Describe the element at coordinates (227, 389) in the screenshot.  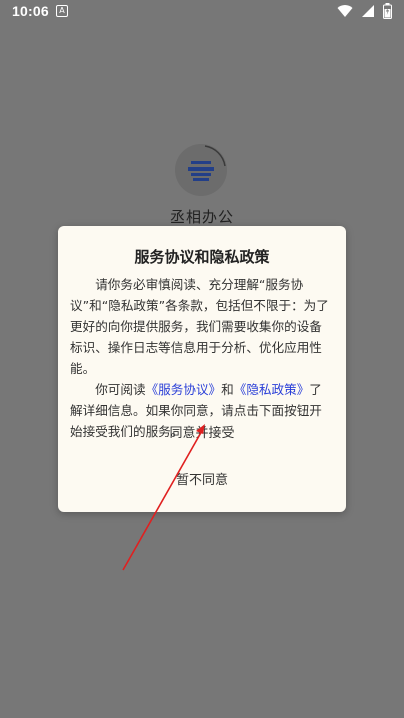
I see `paragraph-2-and: 和` at that location.